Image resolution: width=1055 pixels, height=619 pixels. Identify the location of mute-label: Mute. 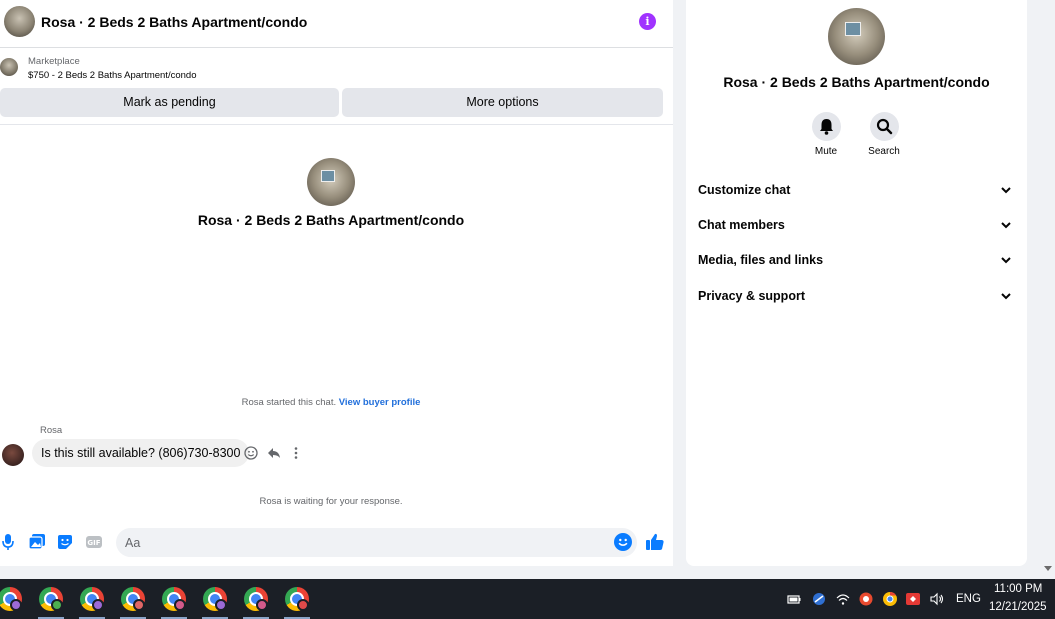
(826, 151).